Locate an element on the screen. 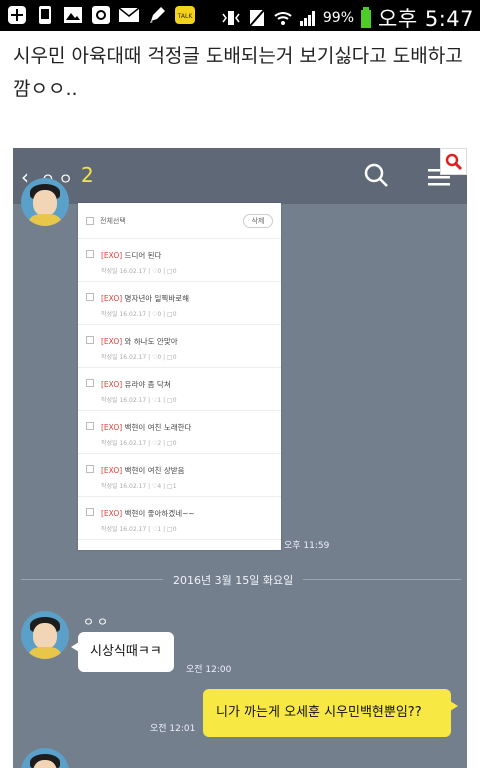  list-item: [EXO] 백현이 좋아하겠네~~ 작성일 16.02.17 | ♡1 | □0 is located at coordinates (179, 518).